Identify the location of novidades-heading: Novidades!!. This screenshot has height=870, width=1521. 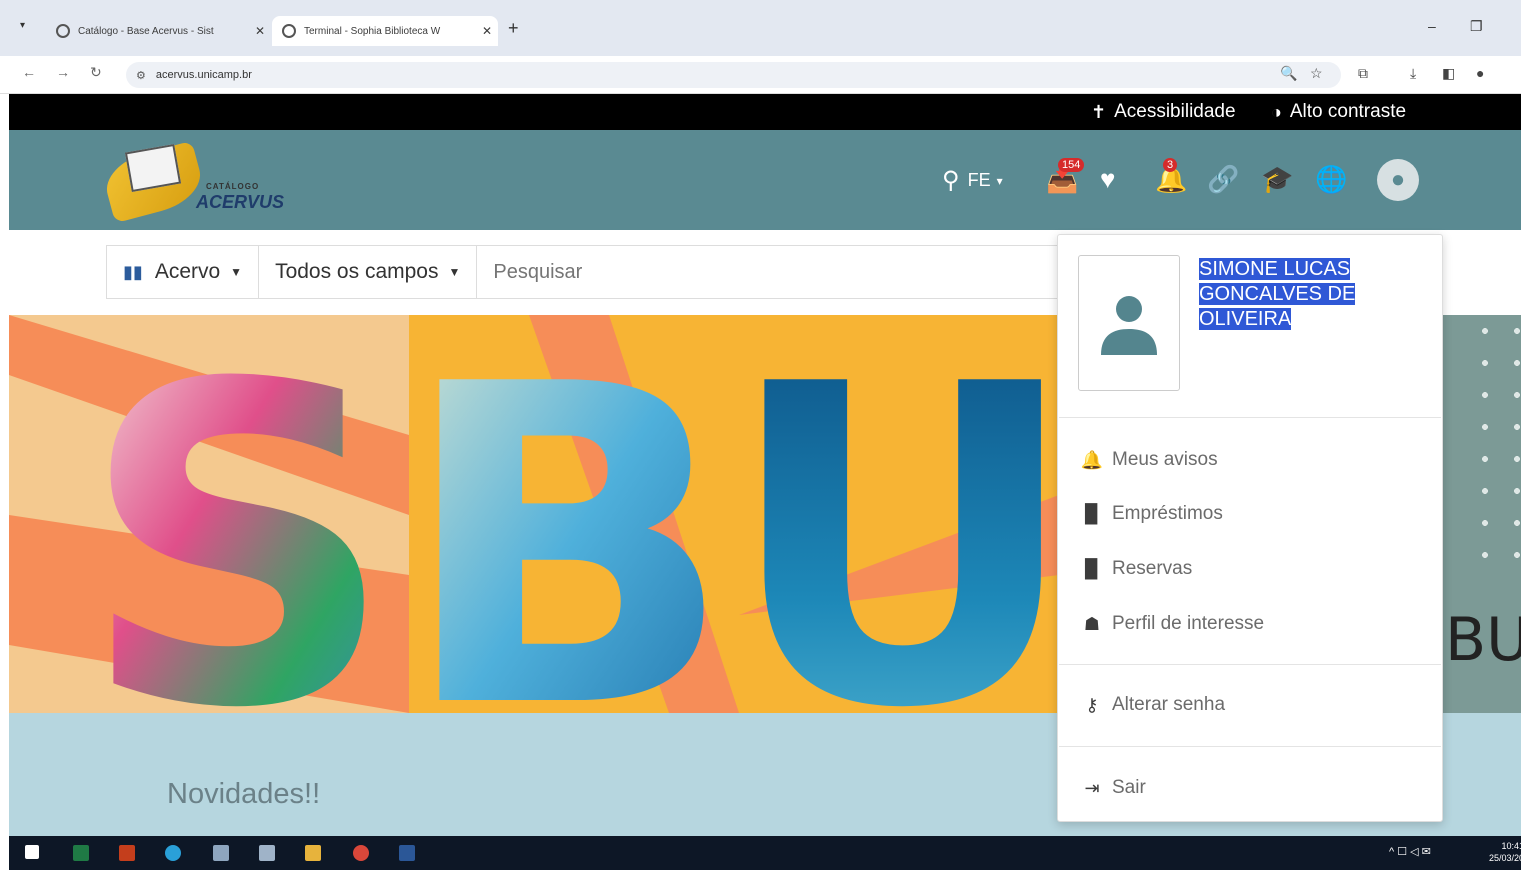
(244, 794).